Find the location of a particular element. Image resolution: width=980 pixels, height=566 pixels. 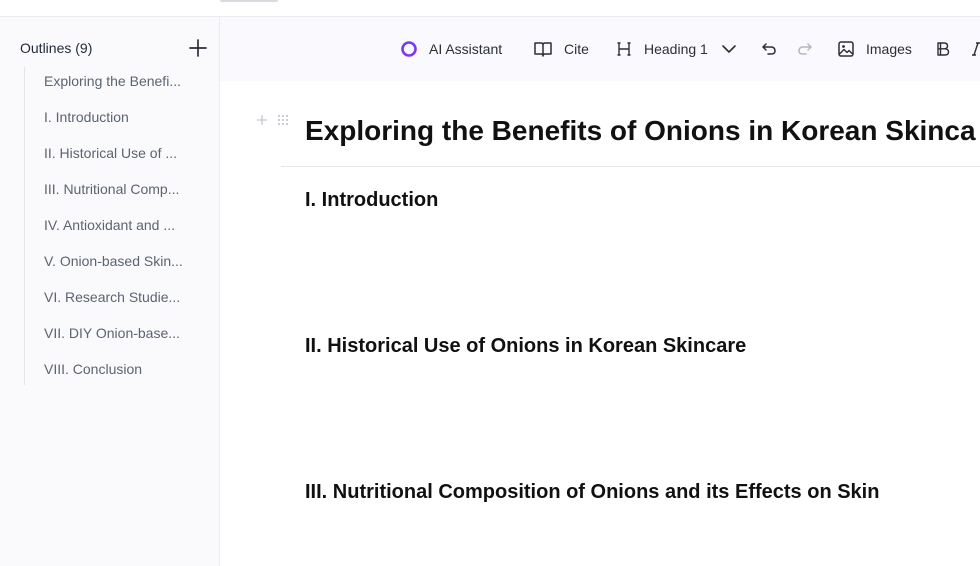

heading-icon is located at coordinates (624, 49).